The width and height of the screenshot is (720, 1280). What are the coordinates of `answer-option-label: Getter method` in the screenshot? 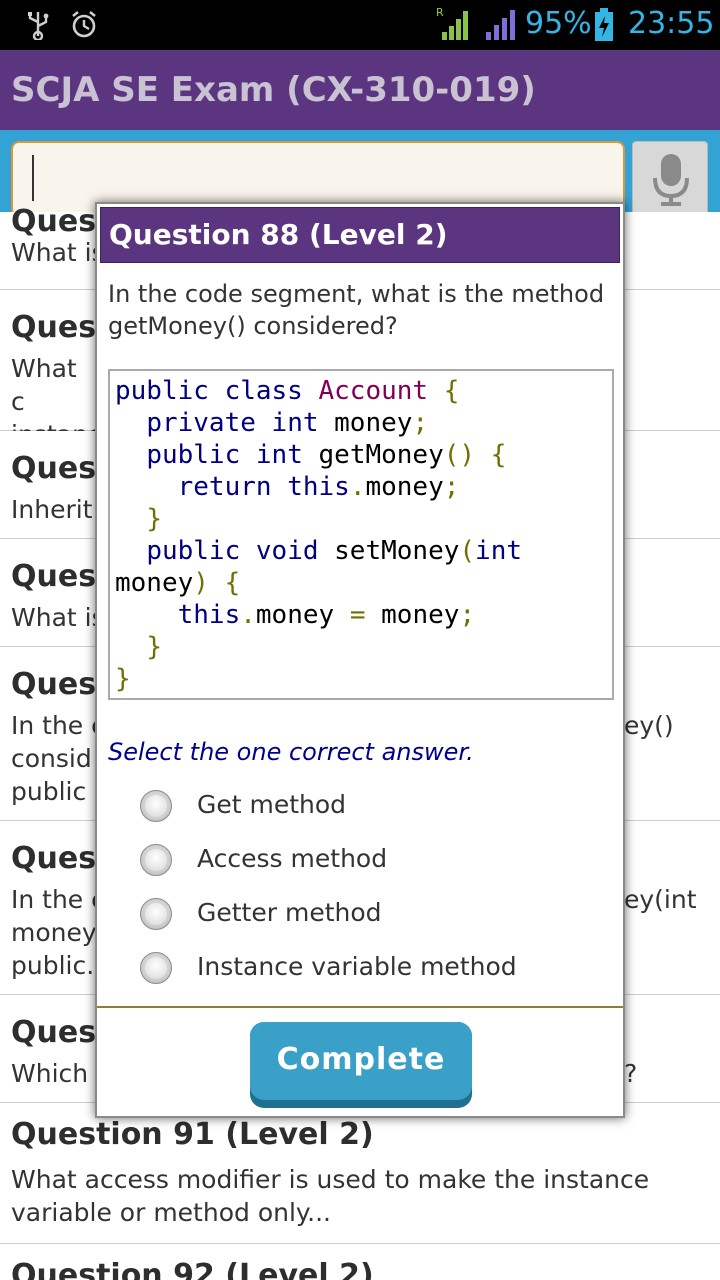 It's located at (289, 912).